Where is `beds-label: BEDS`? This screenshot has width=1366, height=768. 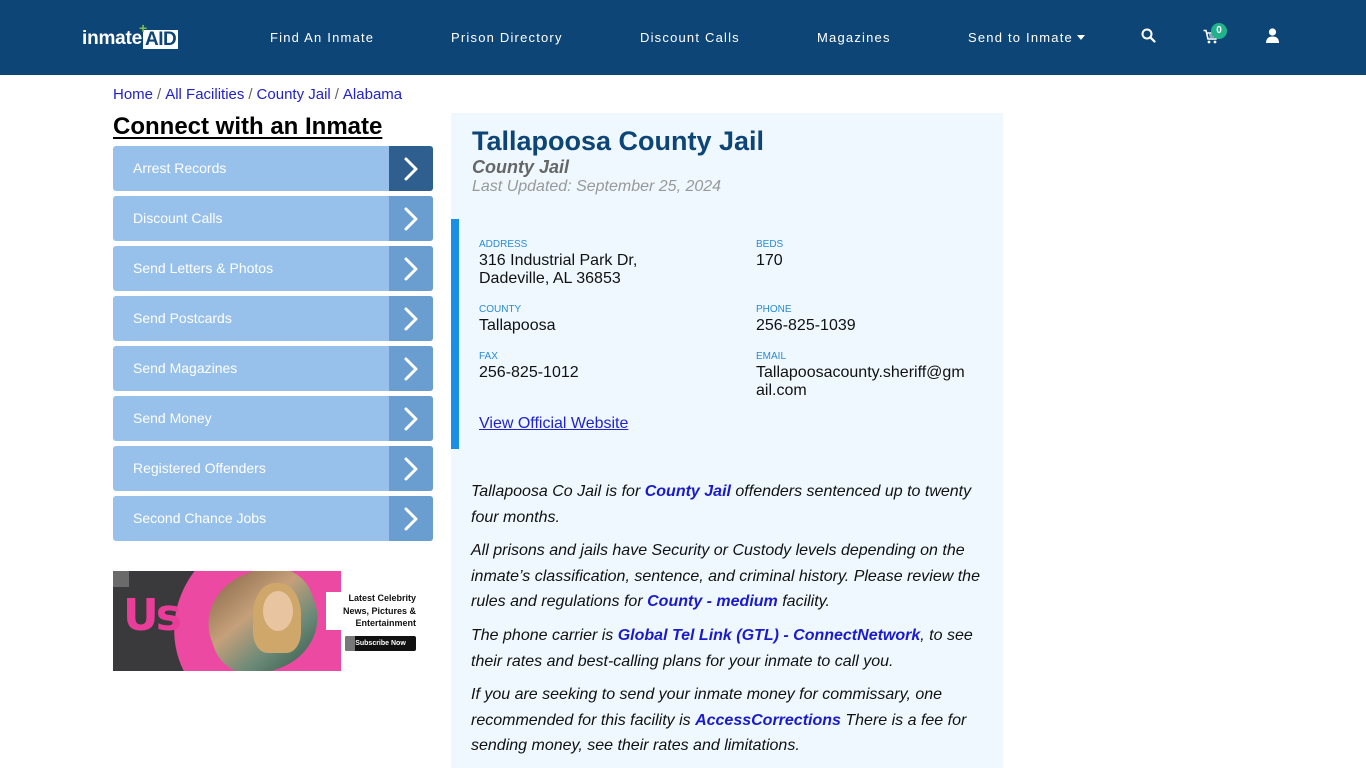
beds-label: BEDS is located at coordinates (770, 244).